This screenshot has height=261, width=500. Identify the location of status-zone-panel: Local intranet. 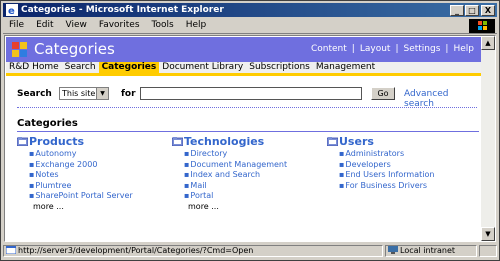
(431, 251).